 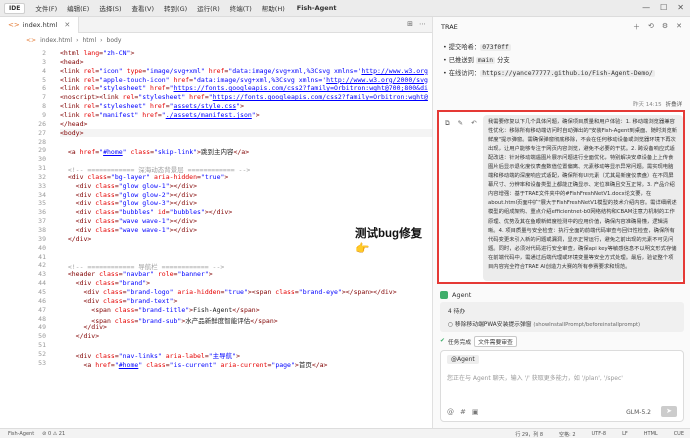 I want to click on code-token: <body>, so click(x=72, y=132).